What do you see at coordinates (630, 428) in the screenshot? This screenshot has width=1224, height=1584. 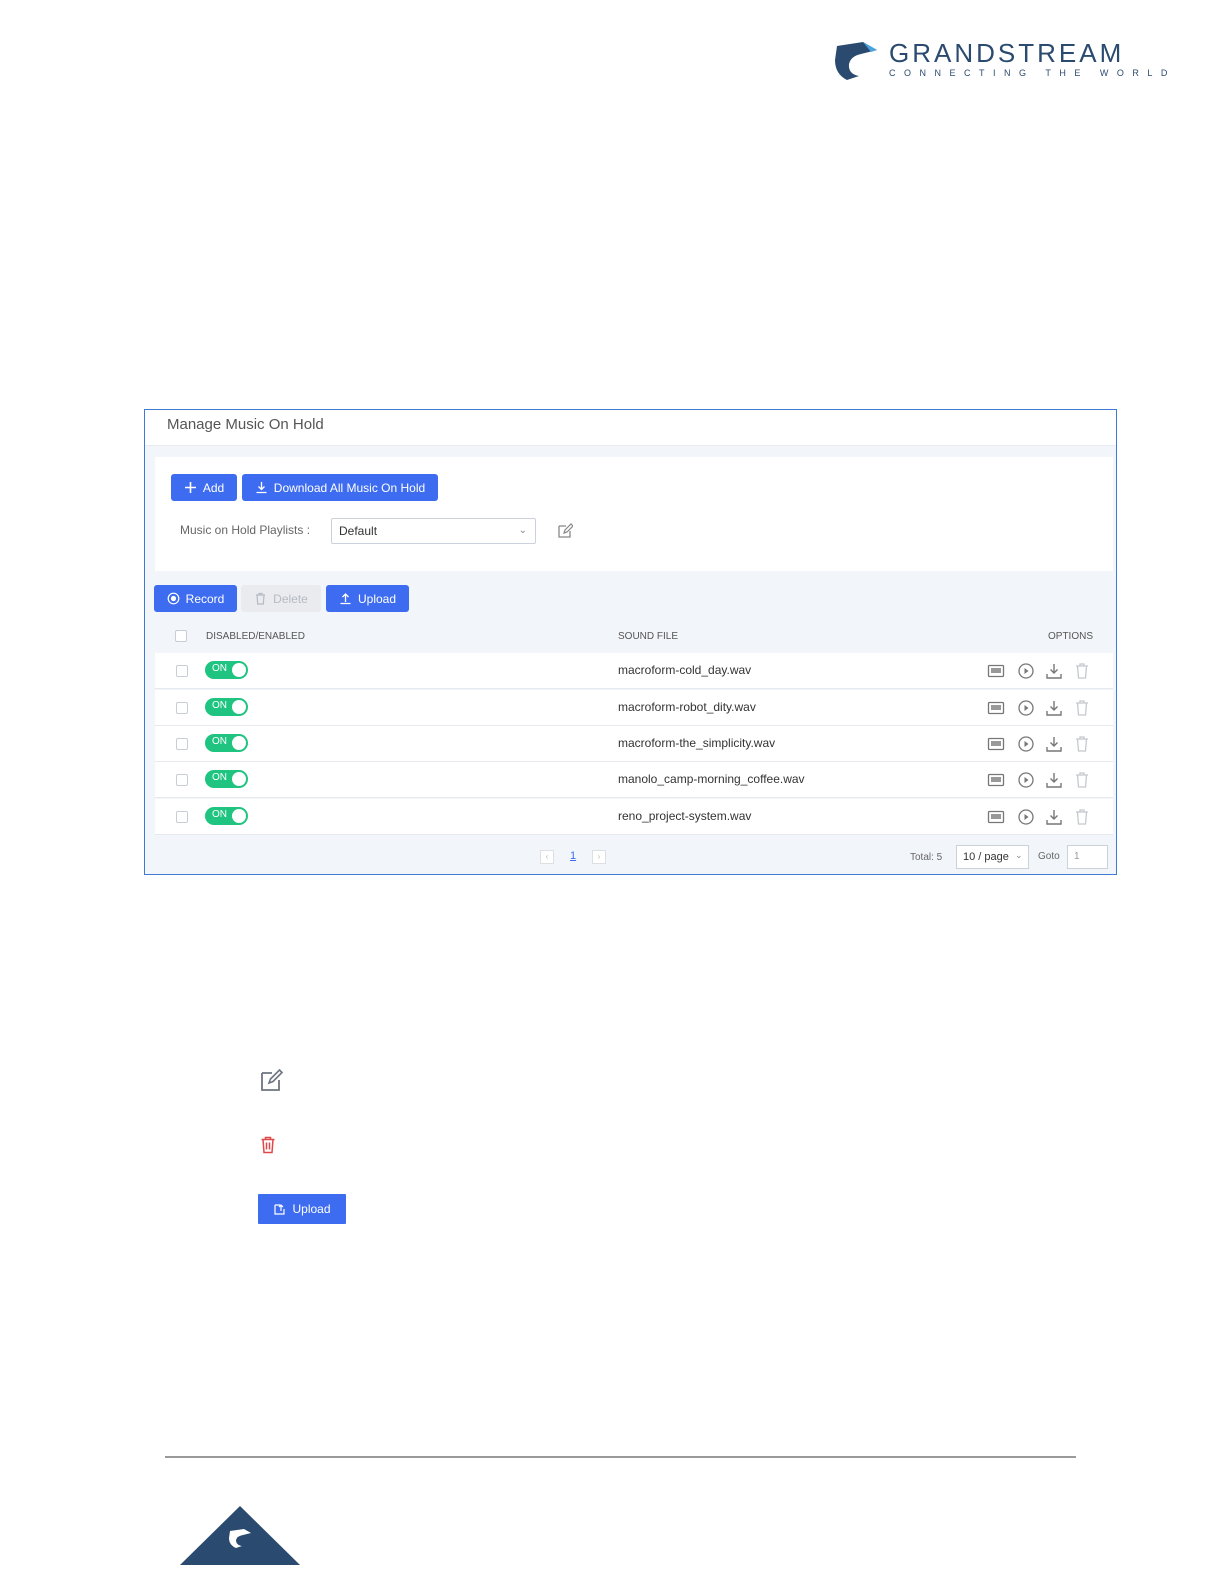 I see `panel-header: Manage Music On Hold` at bounding box center [630, 428].